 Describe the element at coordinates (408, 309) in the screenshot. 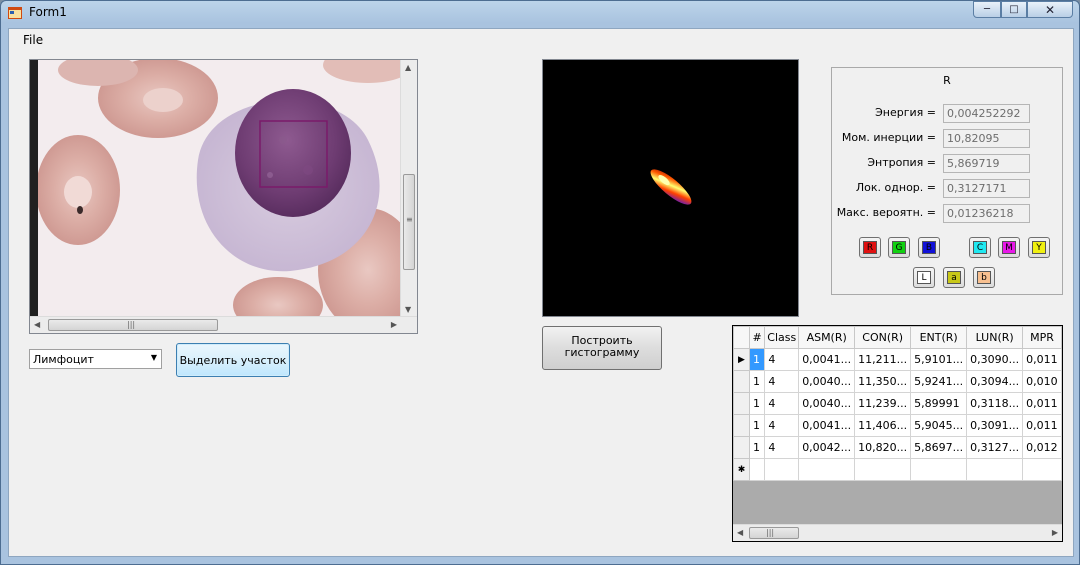

I see `scroll-down-icon: ▼` at that location.